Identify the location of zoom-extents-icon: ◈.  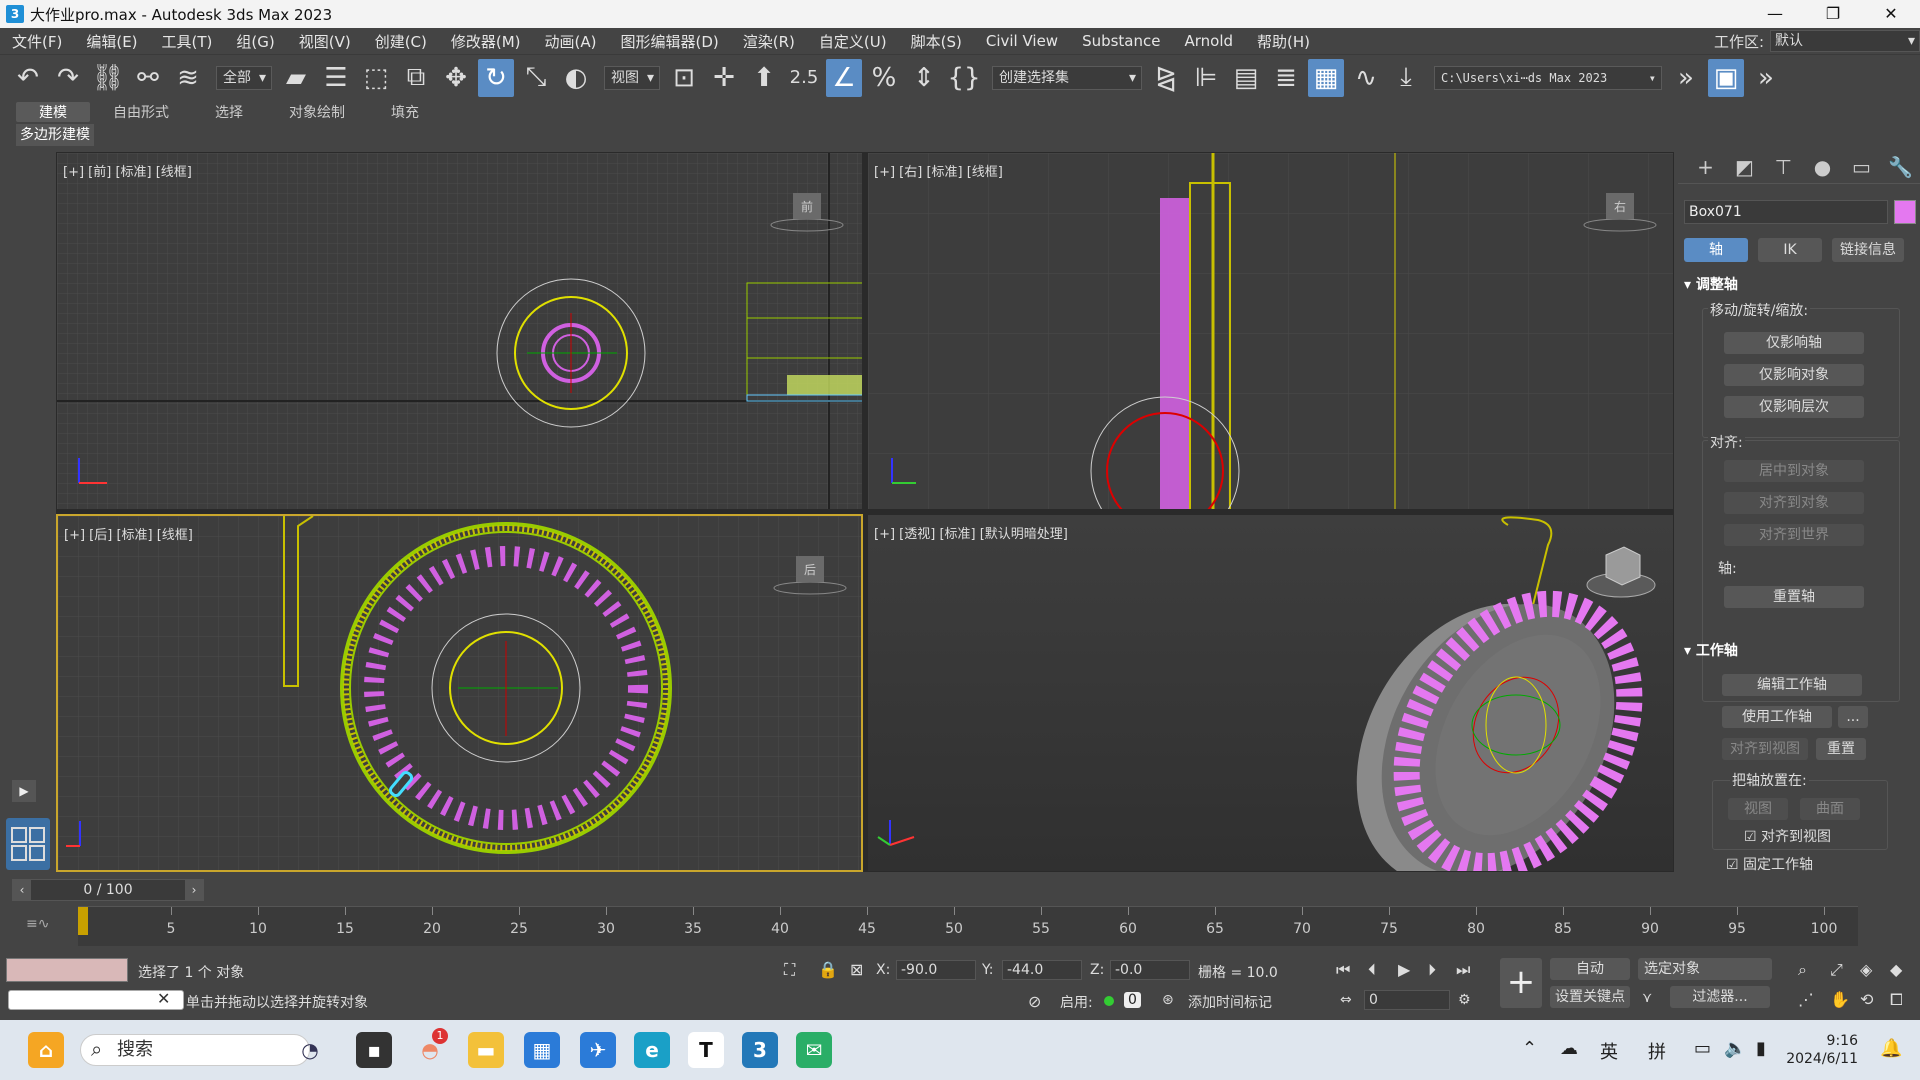
(1866, 969).